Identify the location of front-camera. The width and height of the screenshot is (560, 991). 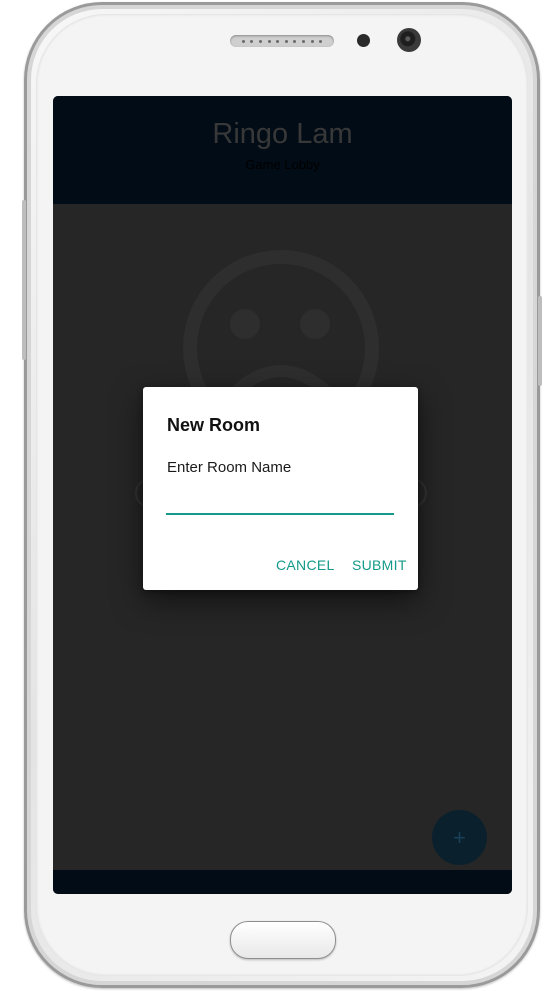
(409, 40).